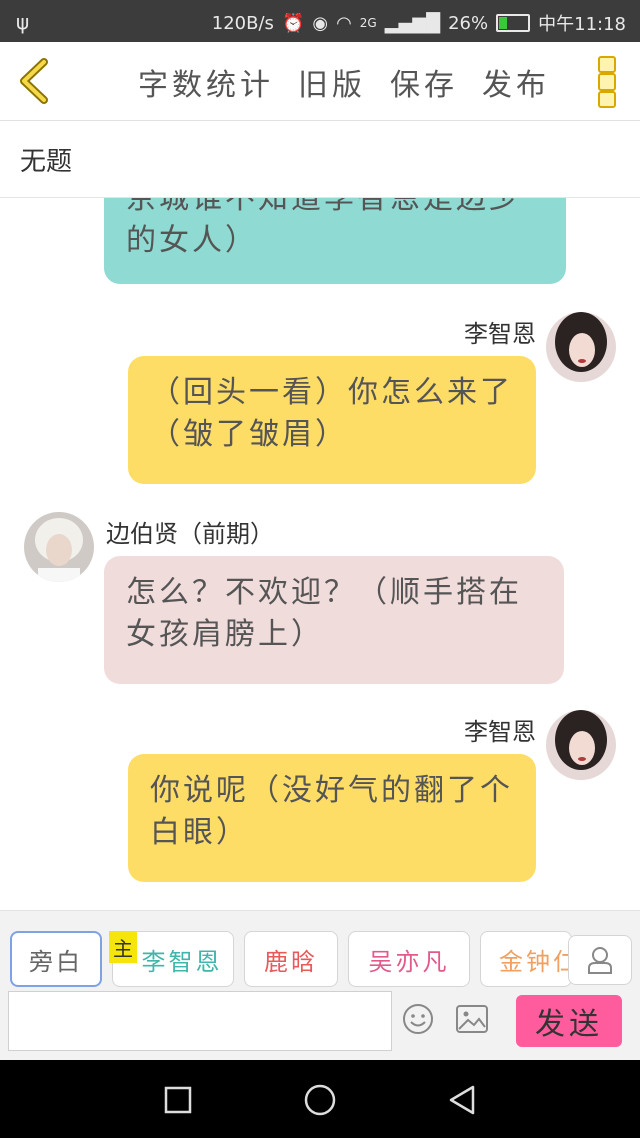  Describe the element at coordinates (190, 534) in the screenshot. I see `sender-name: 边伯贤（前期）` at that location.